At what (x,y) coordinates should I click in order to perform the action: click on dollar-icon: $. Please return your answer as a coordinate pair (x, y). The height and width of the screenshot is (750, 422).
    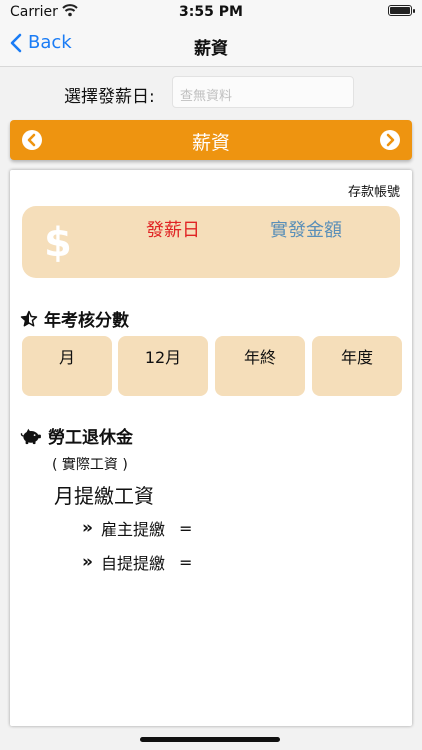
    Looking at the image, I should click on (58, 243).